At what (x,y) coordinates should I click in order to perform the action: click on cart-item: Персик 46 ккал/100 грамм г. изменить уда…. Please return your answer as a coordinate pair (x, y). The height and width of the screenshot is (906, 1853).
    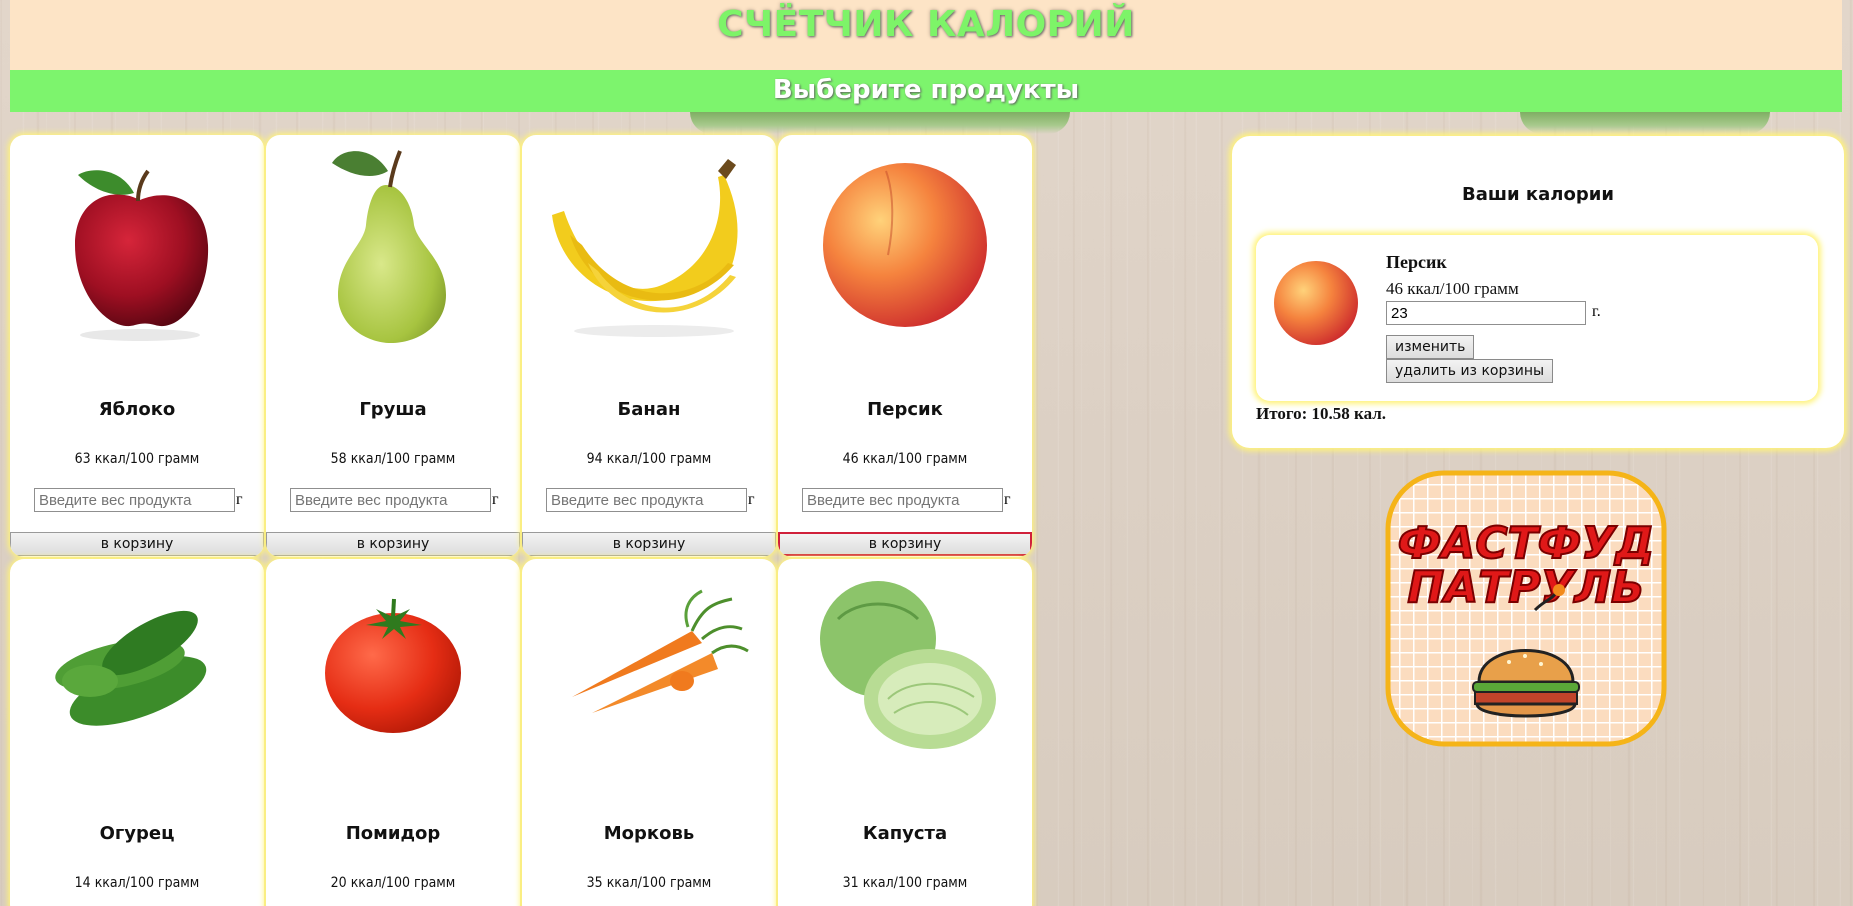
    Looking at the image, I should click on (1537, 318).